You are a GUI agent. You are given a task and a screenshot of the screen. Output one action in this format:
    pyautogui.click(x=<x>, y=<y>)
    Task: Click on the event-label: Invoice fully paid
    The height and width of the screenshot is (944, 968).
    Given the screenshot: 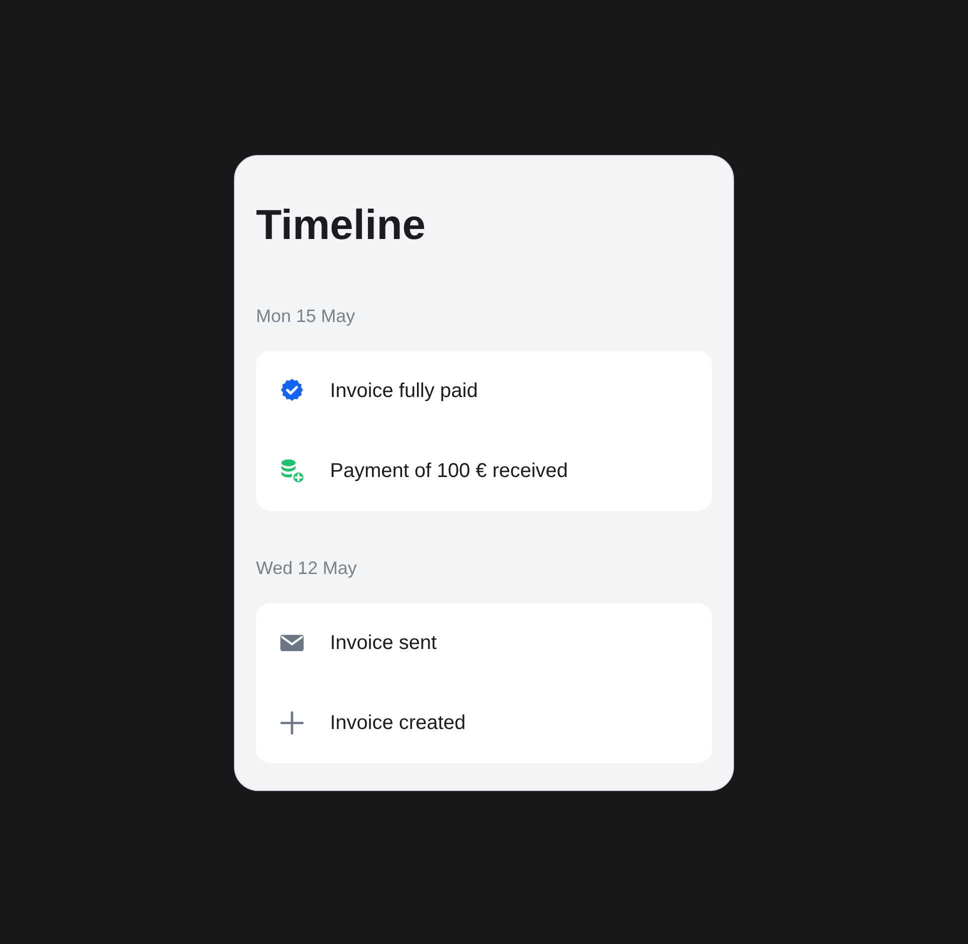 What is the action you would take?
    pyautogui.click(x=404, y=391)
    